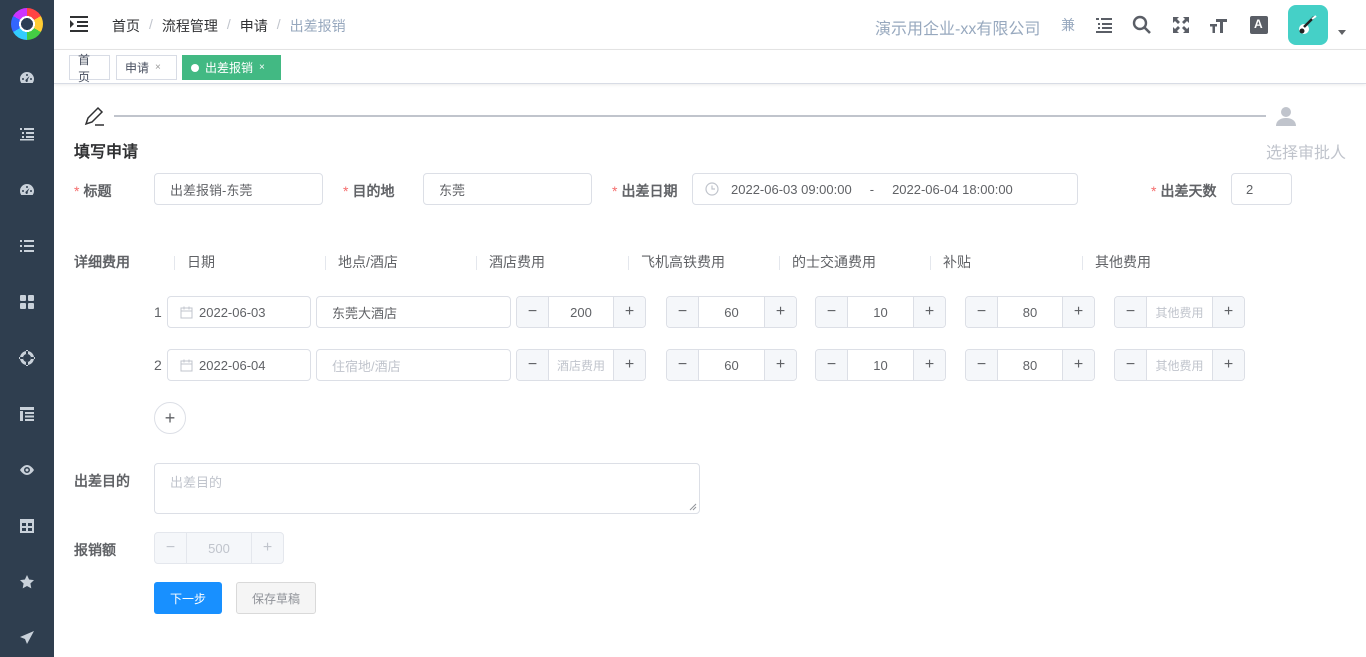 The height and width of the screenshot is (657, 1366). Describe the element at coordinates (231, 67) in the screenshot. I see `tag-travel-reimbursement: 出差报销 ×` at that location.